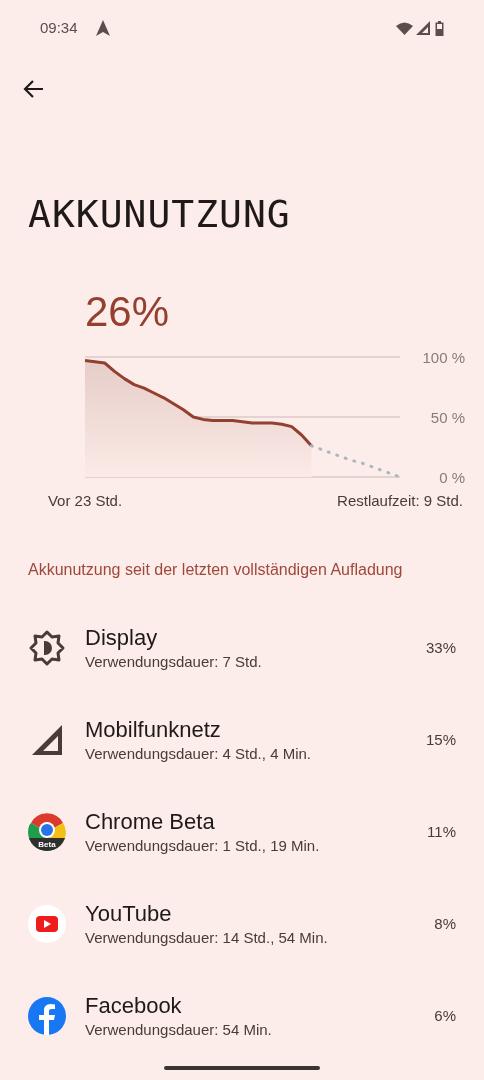 The image size is (484, 1080). I want to click on item-name: Facebook, so click(134, 1006).